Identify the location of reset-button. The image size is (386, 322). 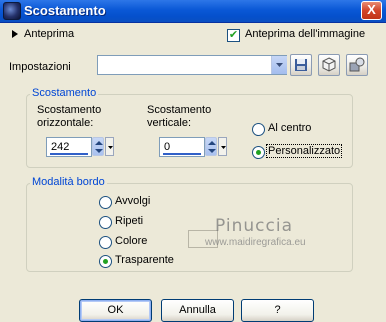
(329, 65).